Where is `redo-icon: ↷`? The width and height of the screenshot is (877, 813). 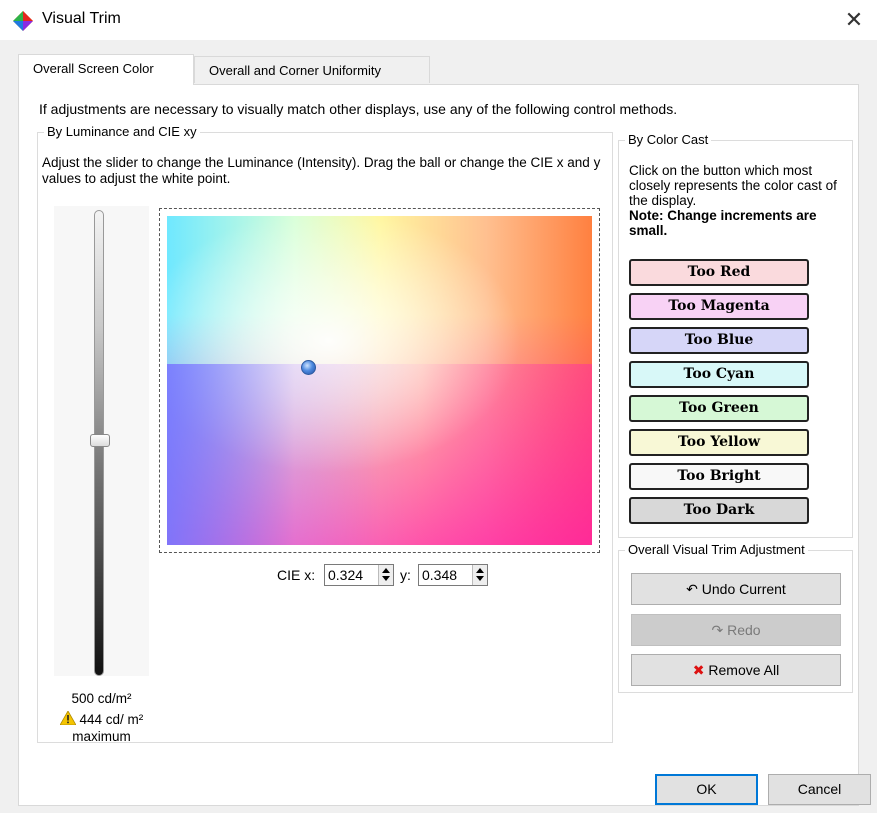
redo-icon: ↷ is located at coordinates (717, 630).